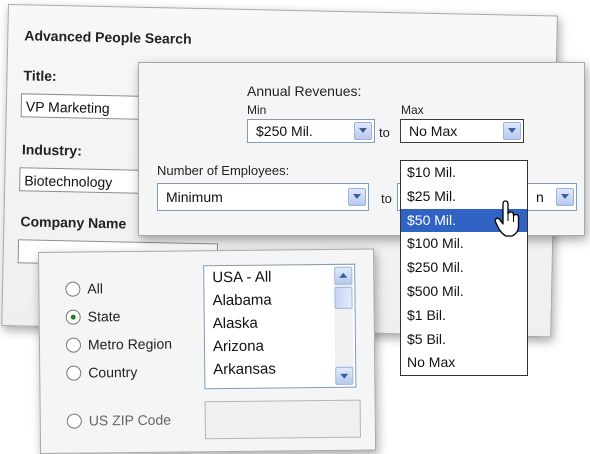 The image size is (590, 454). I want to click on state-list-item: Arkansas, so click(280, 369).